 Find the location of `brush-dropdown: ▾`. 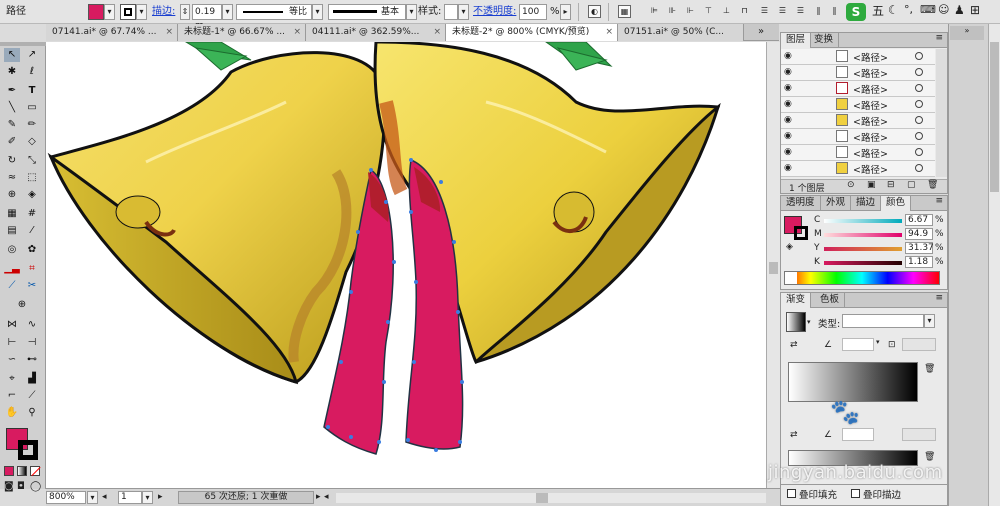

brush-dropdown: ▾ is located at coordinates (411, 12).